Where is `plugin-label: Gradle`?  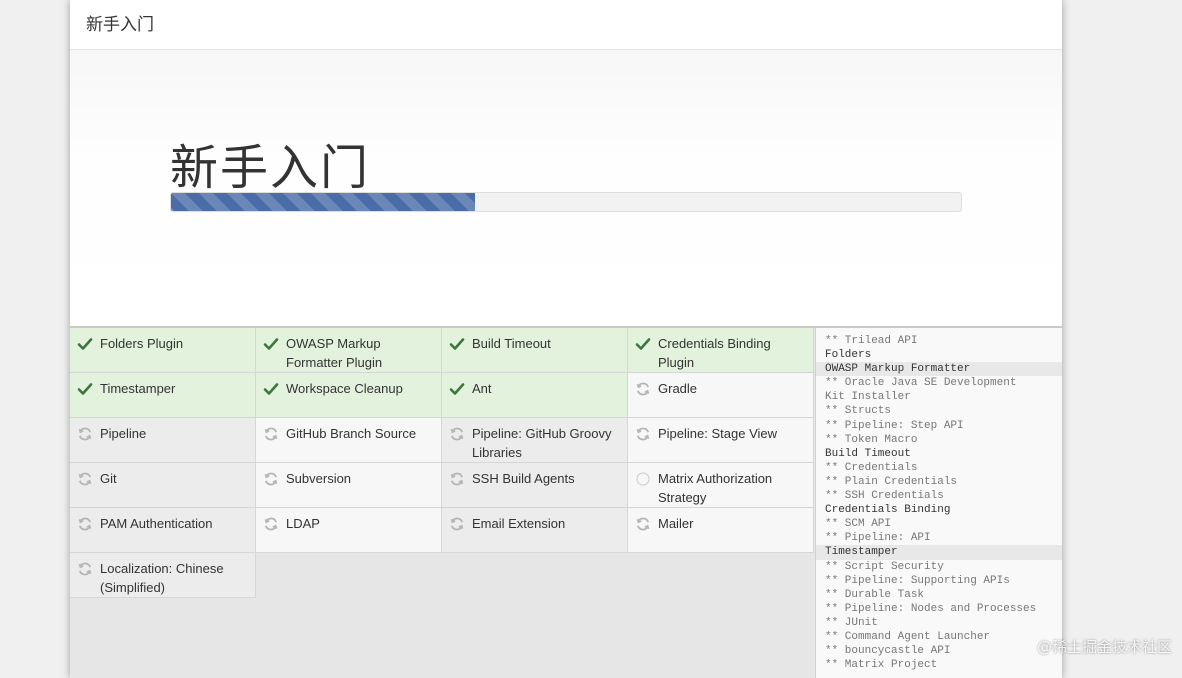
plugin-label: Gradle is located at coordinates (678, 388).